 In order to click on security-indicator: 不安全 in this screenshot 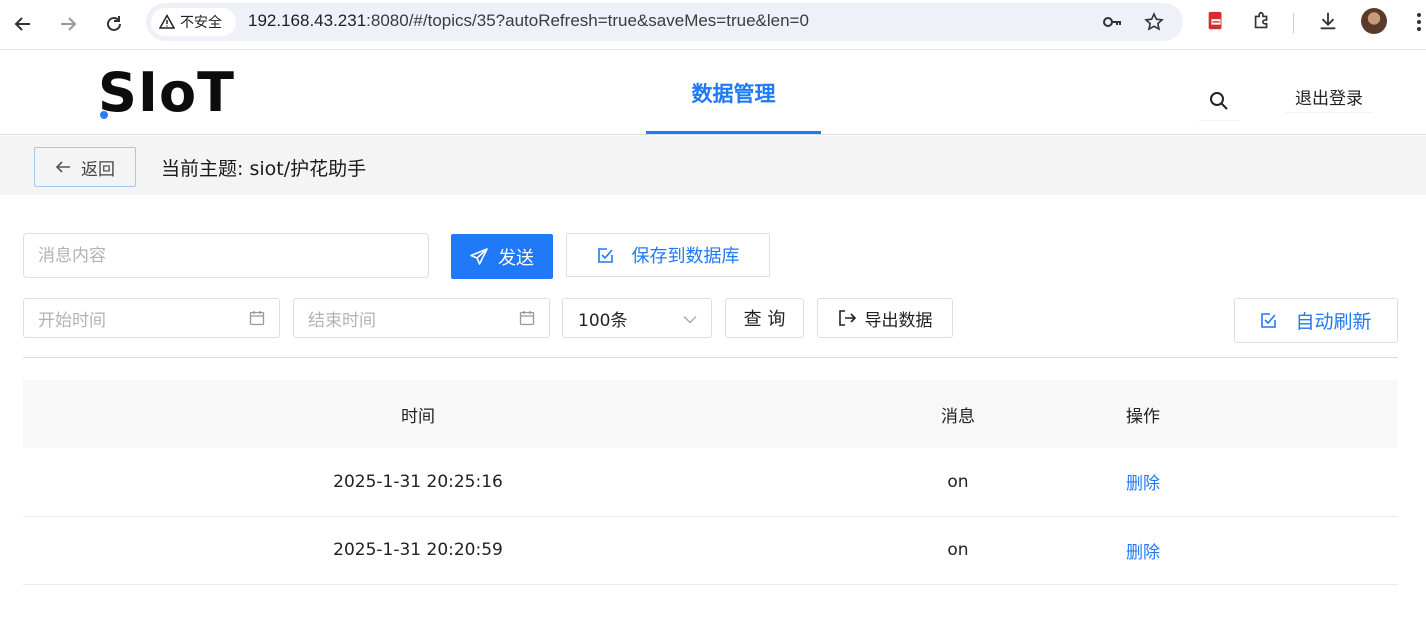, I will do `click(193, 22)`.